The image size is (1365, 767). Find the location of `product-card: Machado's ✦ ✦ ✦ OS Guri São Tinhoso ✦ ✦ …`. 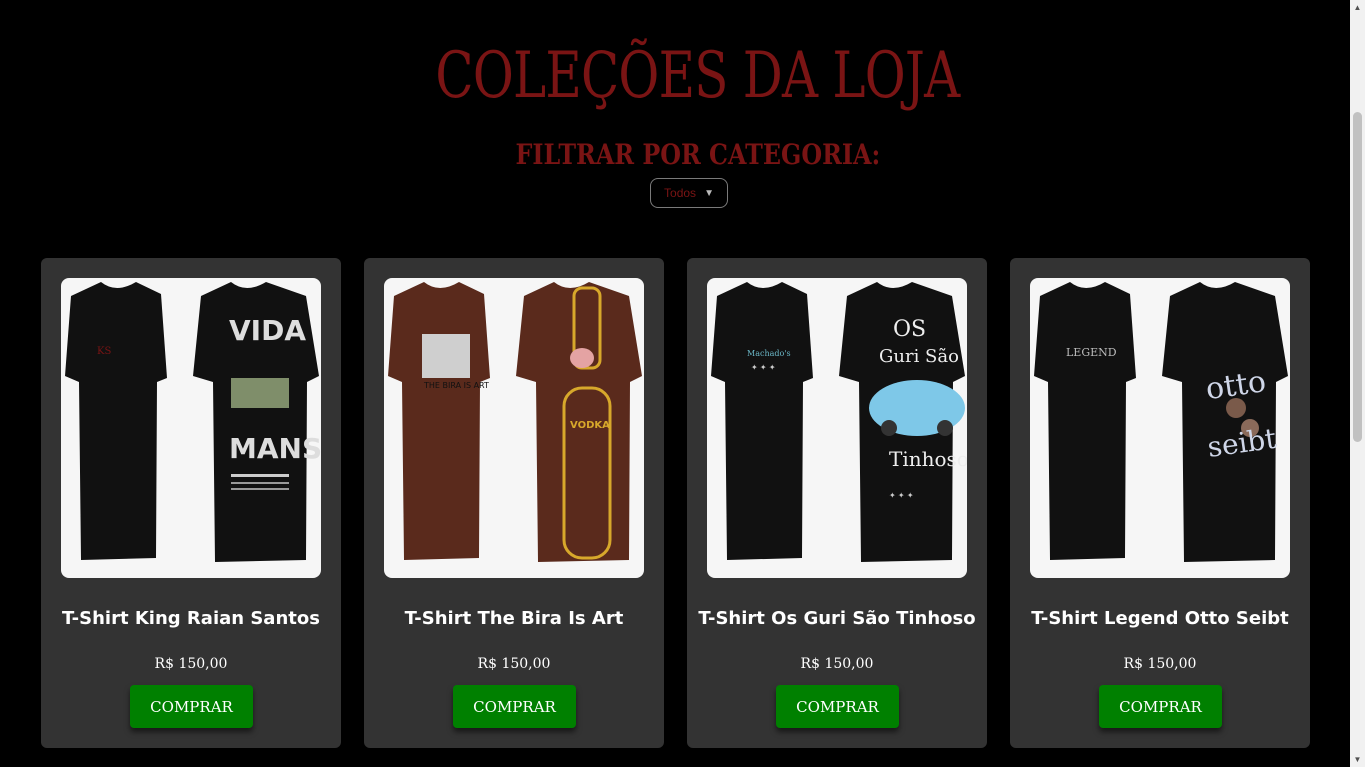

product-card: Machado's ✦ ✦ ✦ OS Guri São Tinhoso ✦ ✦ … is located at coordinates (837, 503).